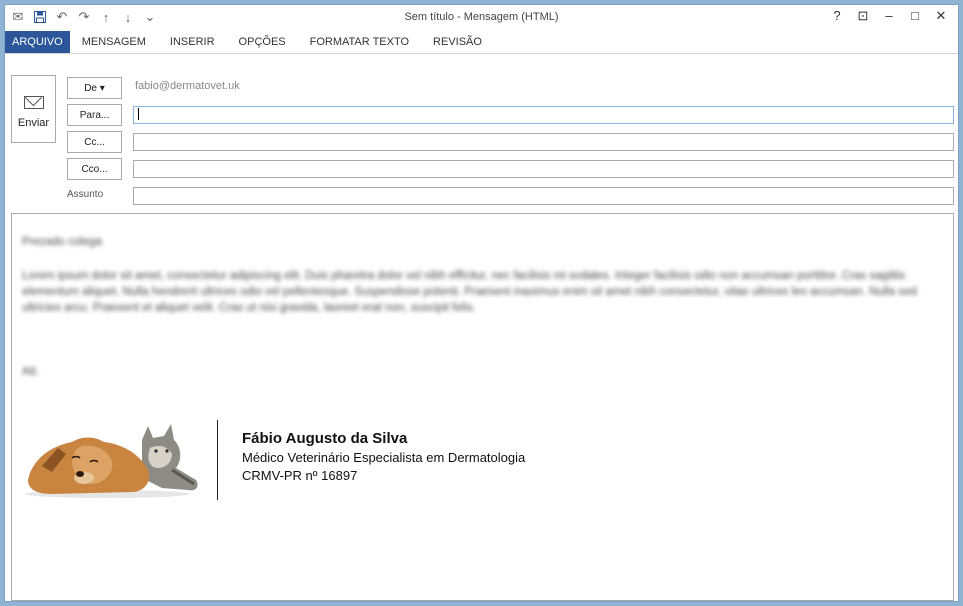 This screenshot has width=963, height=606. What do you see at coordinates (33, 123) in the screenshot?
I see `send-label: Enviar` at bounding box center [33, 123].